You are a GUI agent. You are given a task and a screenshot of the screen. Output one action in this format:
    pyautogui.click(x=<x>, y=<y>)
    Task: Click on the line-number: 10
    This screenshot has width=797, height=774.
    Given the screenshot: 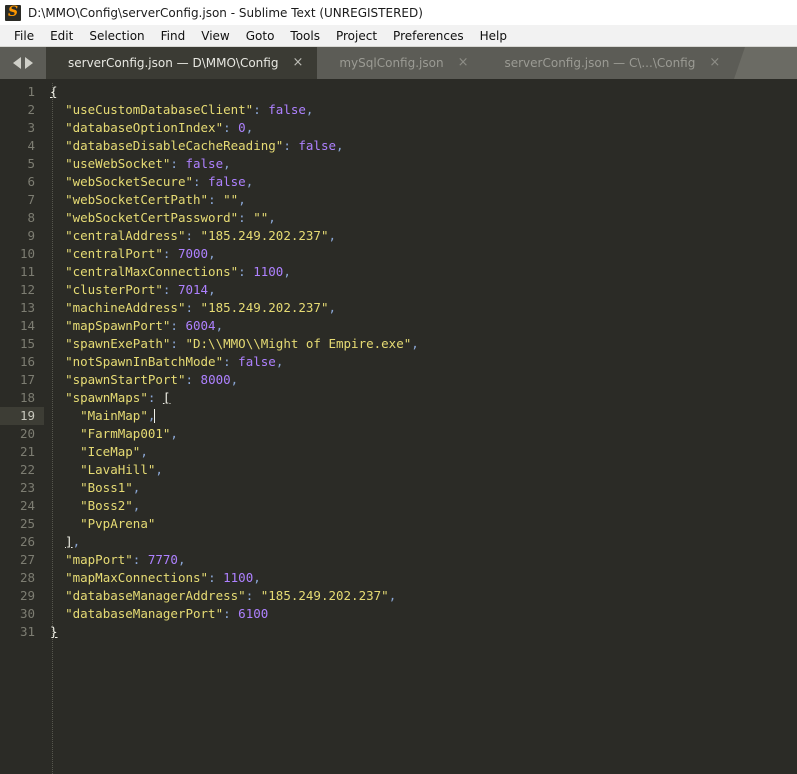 What is the action you would take?
    pyautogui.click(x=27, y=253)
    